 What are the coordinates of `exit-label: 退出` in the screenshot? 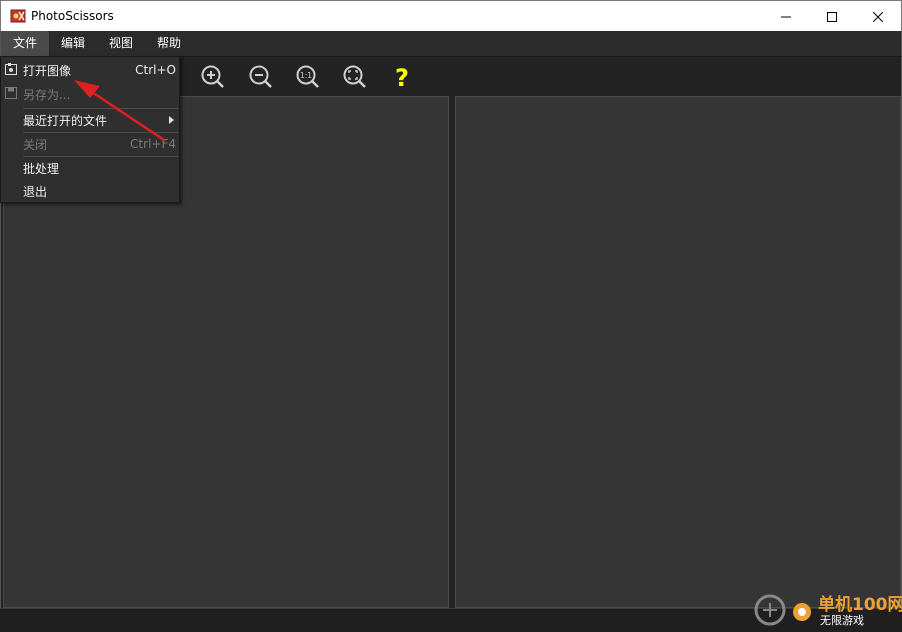 It's located at (35, 191).